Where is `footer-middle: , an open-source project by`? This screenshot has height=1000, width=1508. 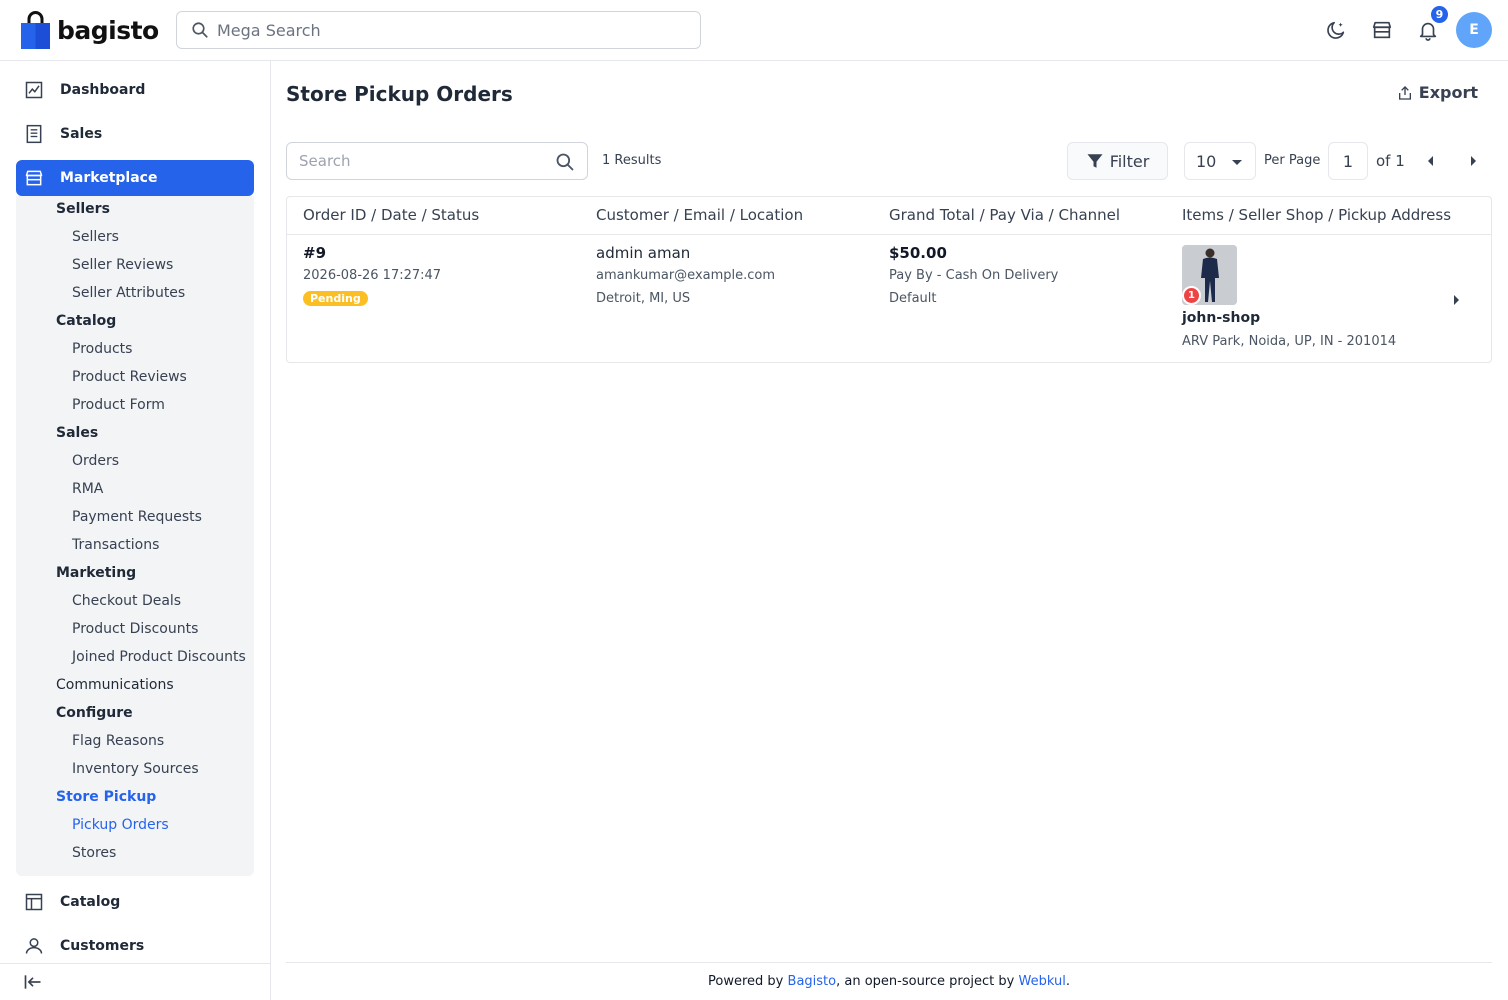
footer-middle: , an open-source project by is located at coordinates (925, 981).